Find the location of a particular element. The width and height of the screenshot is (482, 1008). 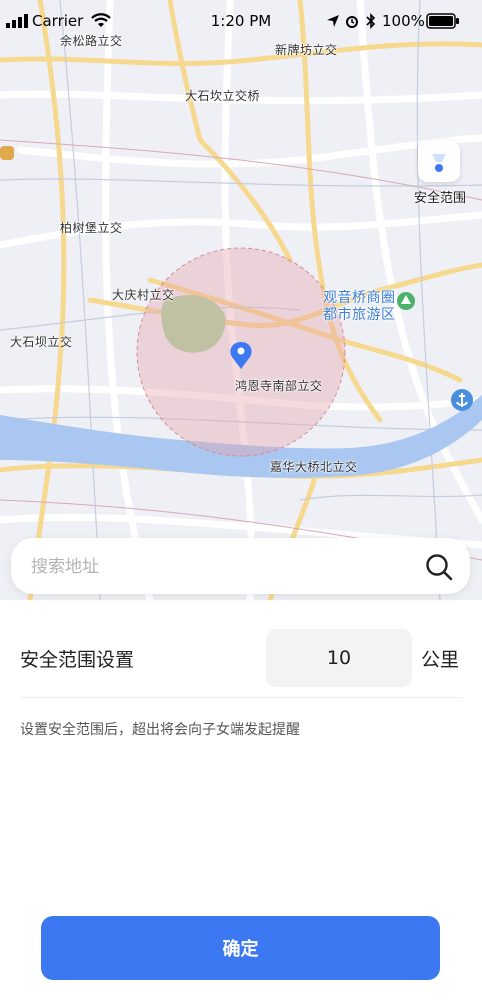

battery-percent: 100% is located at coordinates (403, 21).